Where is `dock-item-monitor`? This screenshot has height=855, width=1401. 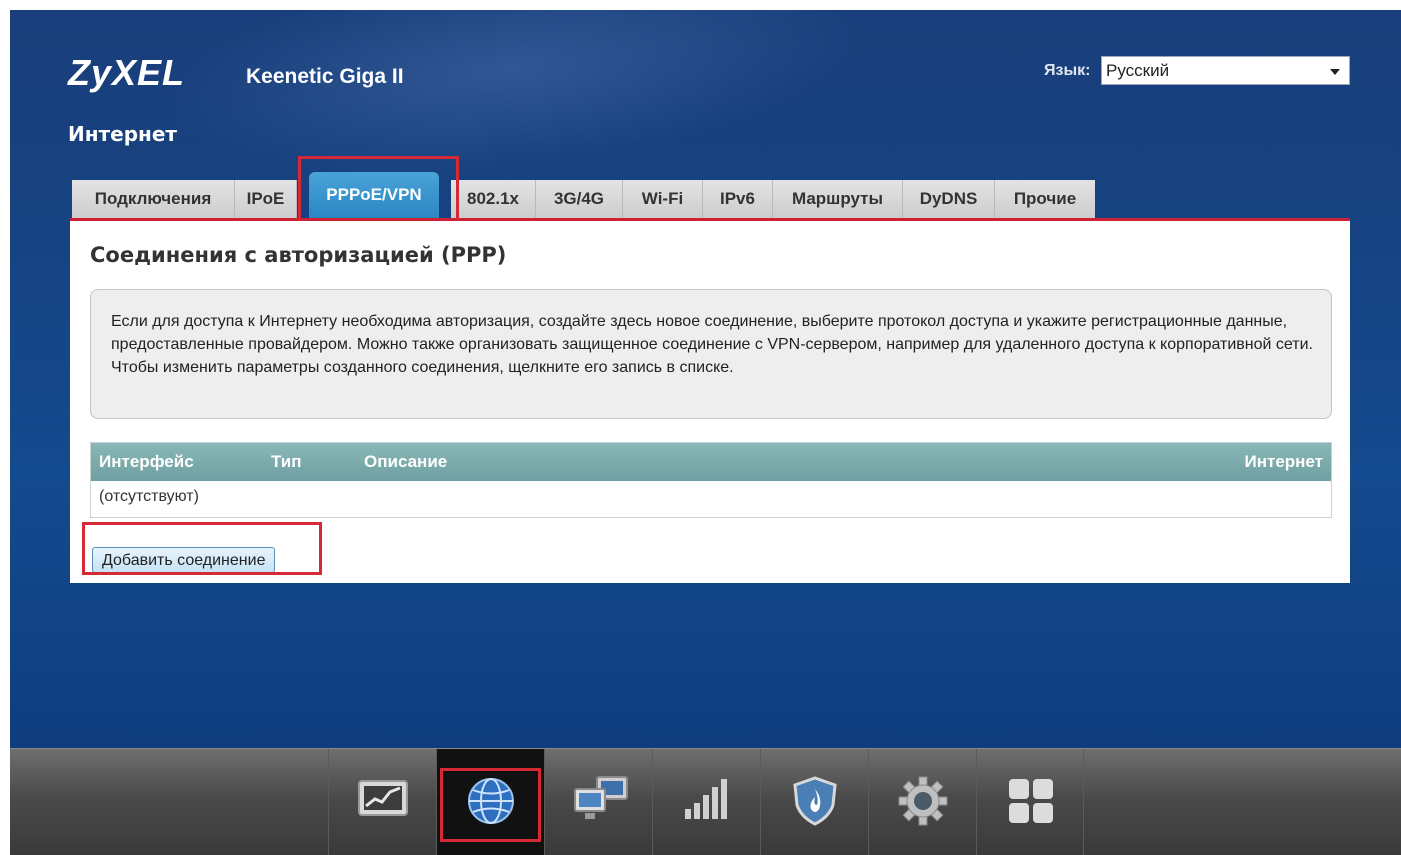 dock-item-monitor is located at coordinates (382, 802).